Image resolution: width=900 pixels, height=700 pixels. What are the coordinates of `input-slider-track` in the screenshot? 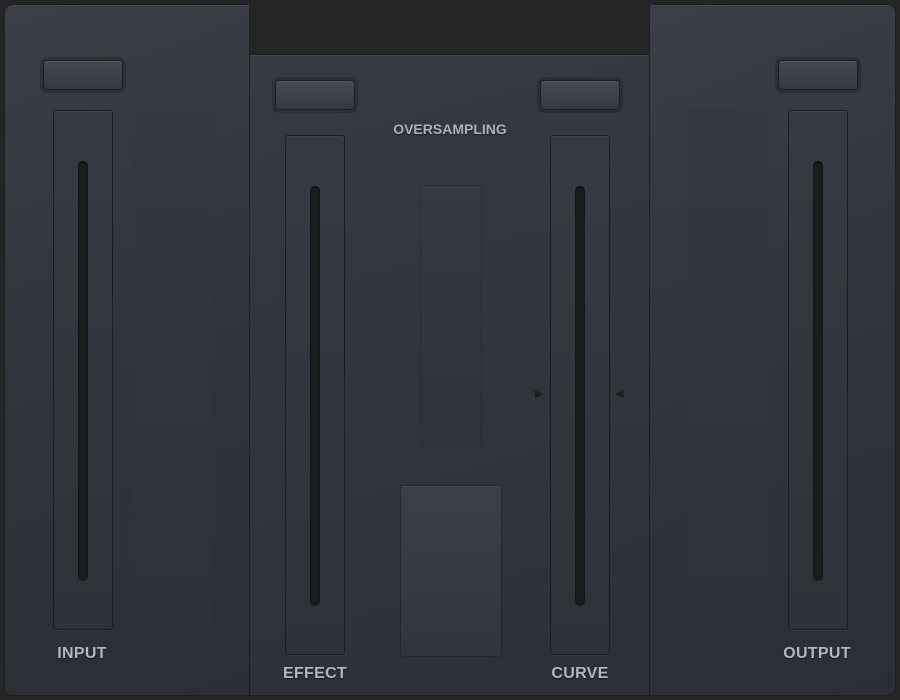 It's located at (83, 371).